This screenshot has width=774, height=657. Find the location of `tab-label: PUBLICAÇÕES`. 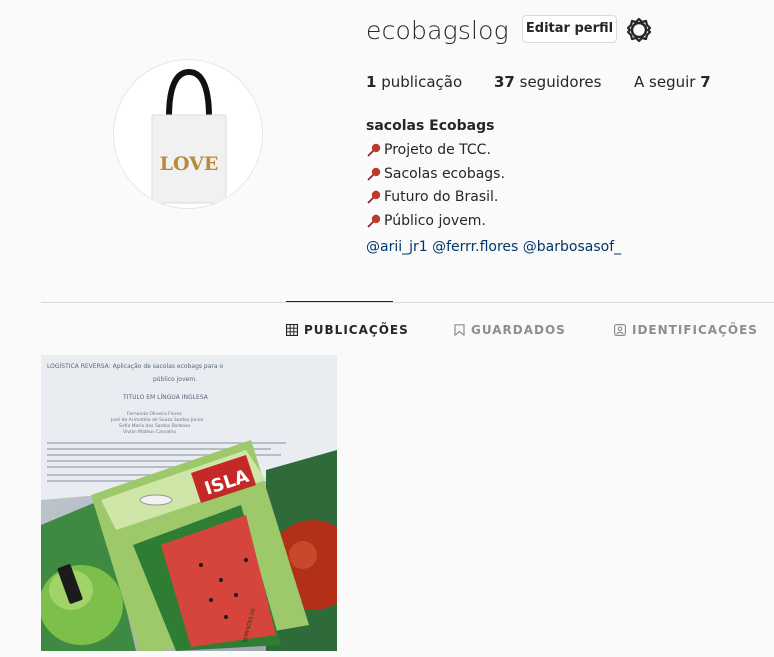

tab-label: PUBLICAÇÕES is located at coordinates (356, 330).